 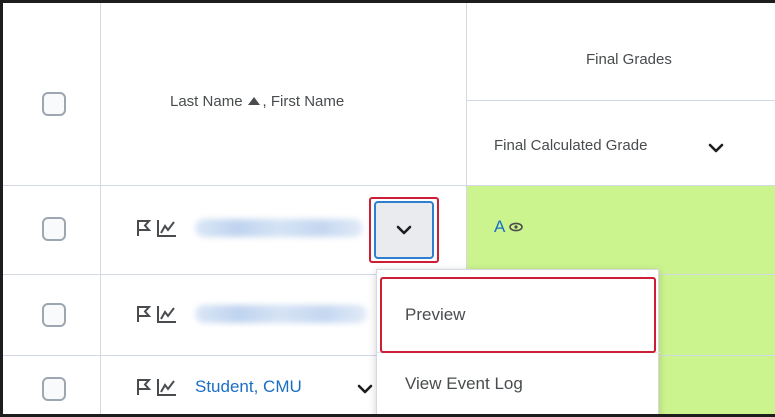 What do you see at coordinates (206, 101) in the screenshot?
I see `last-name-sort-label: Last Name` at bounding box center [206, 101].